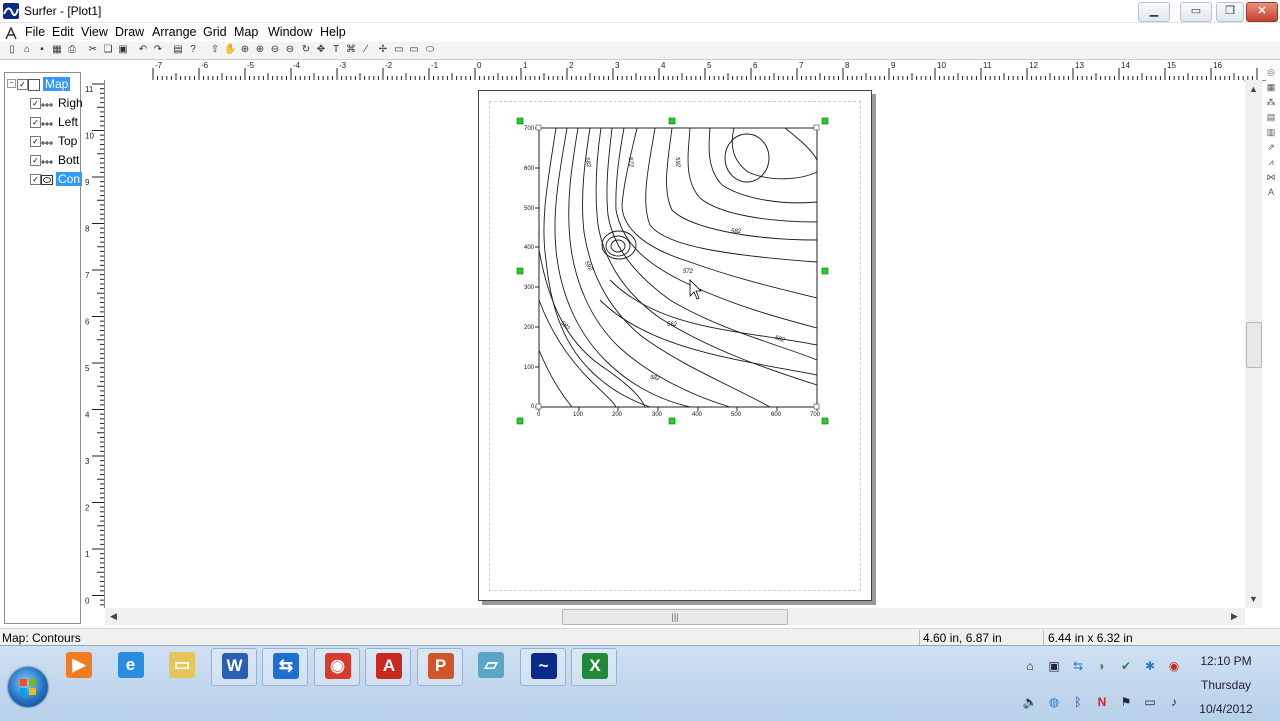 Image resolution: width=1280 pixels, height=721 pixels. What do you see at coordinates (1271, 177) in the screenshot?
I see `surface-tool-icon: ⋈` at bounding box center [1271, 177].